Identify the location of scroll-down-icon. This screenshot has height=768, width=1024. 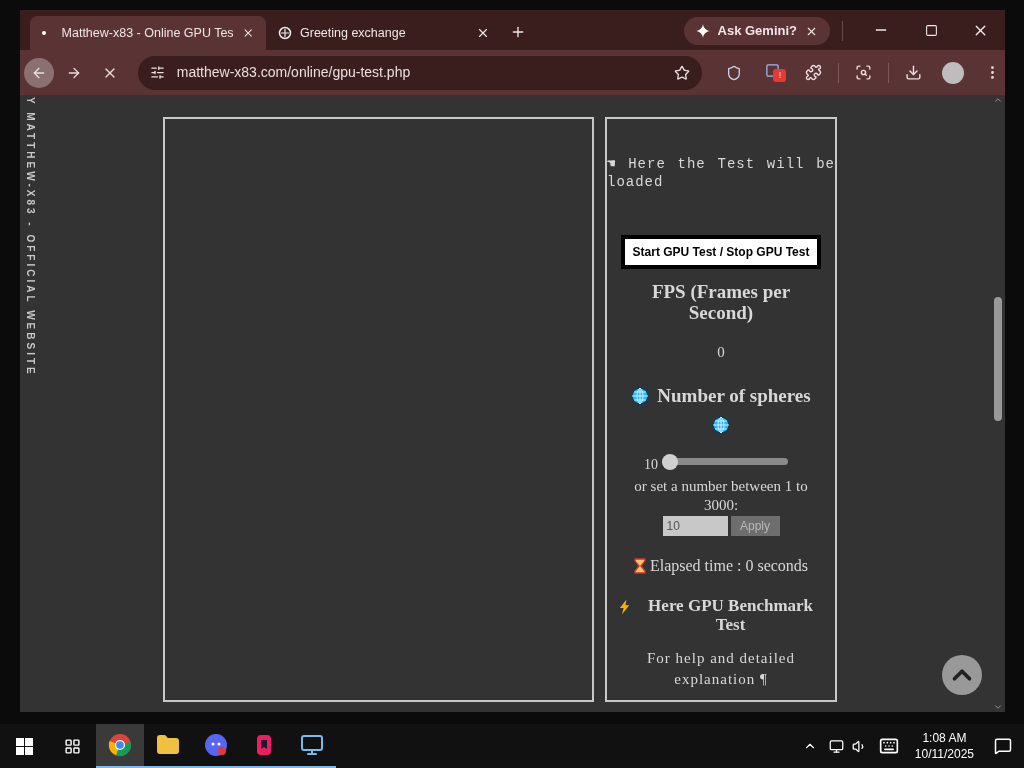
(997, 707).